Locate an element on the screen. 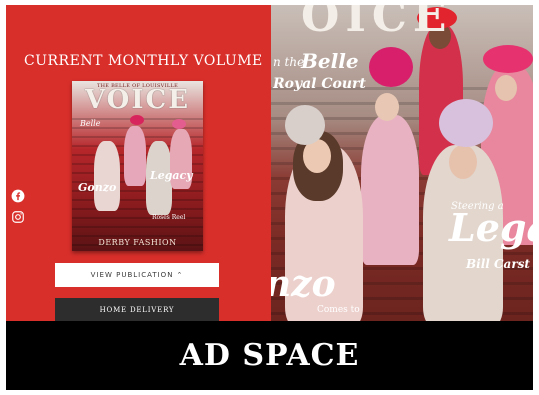 The image size is (539, 395). cover-masthead: VOICE is located at coordinates (137, 100).